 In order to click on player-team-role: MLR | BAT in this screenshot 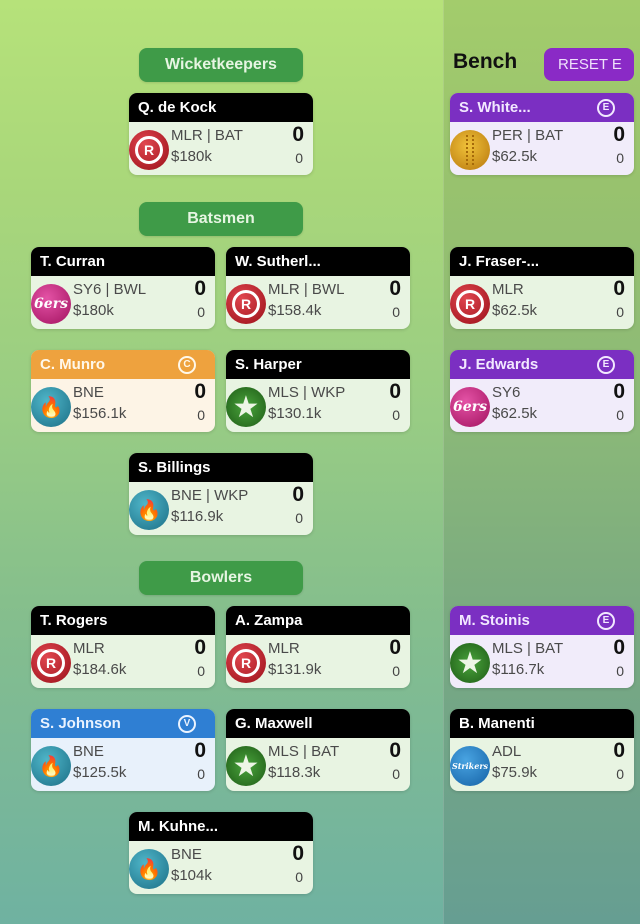, I will do `click(207, 135)`.